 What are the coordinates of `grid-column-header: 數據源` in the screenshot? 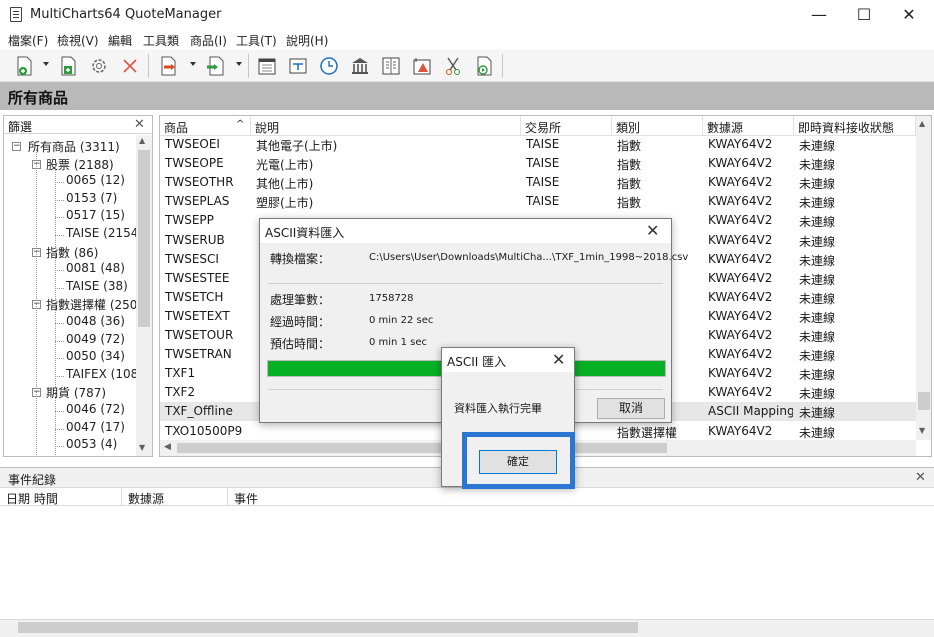 It's located at (748, 126).